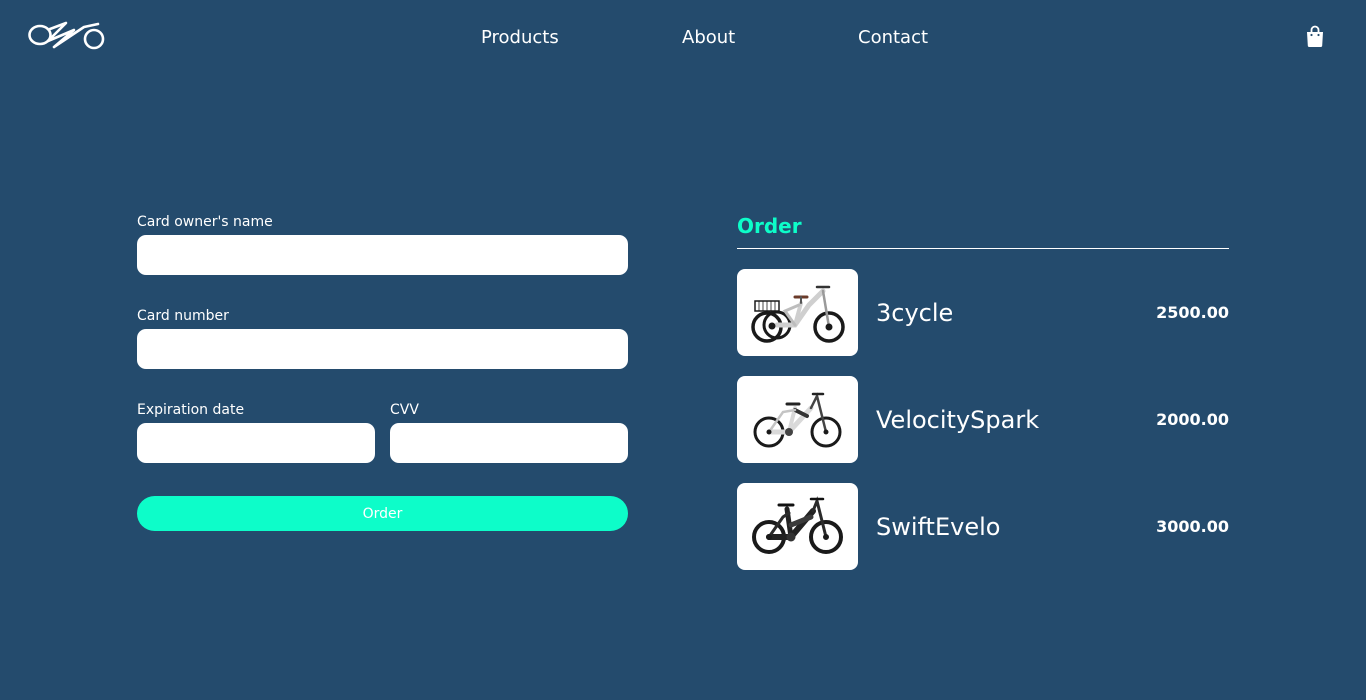 This screenshot has height=700, width=1366. I want to click on cvv-input, so click(509, 443).